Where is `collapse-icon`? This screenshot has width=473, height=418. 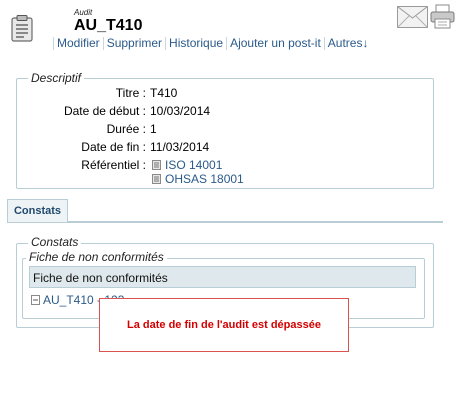
collapse-icon is located at coordinates (35, 300).